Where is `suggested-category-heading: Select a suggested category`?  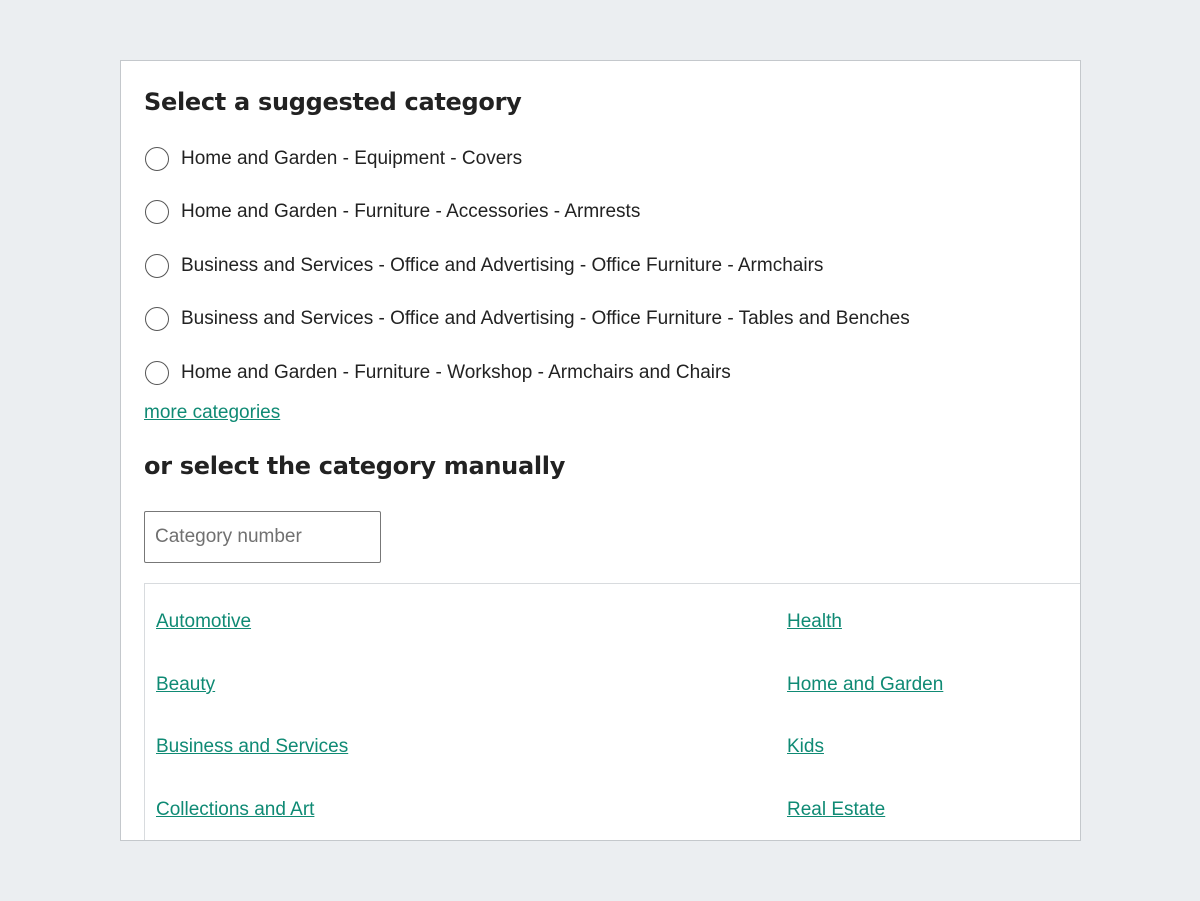 suggested-category-heading: Select a suggested category is located at coordinates (333, 102).